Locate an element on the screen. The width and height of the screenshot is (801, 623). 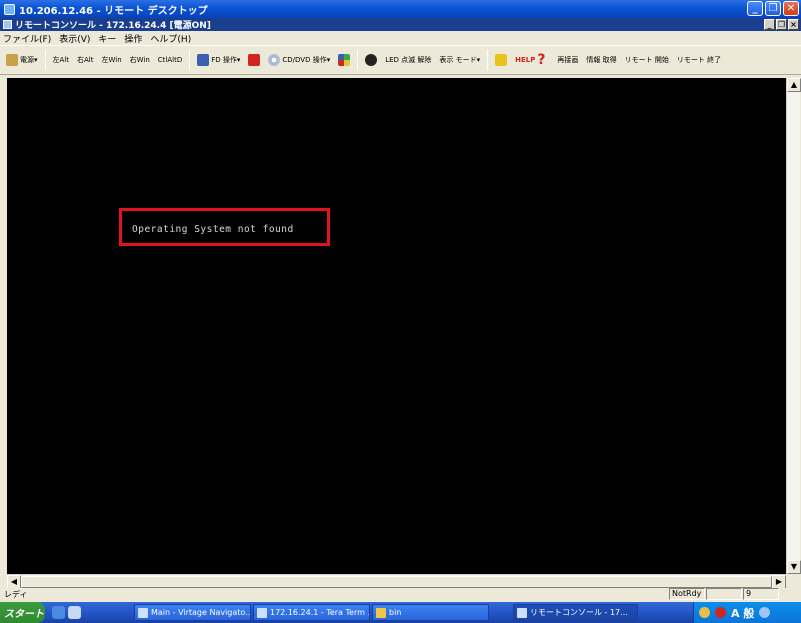
task-bin-folder: bin is located at coordinates (430, 612).